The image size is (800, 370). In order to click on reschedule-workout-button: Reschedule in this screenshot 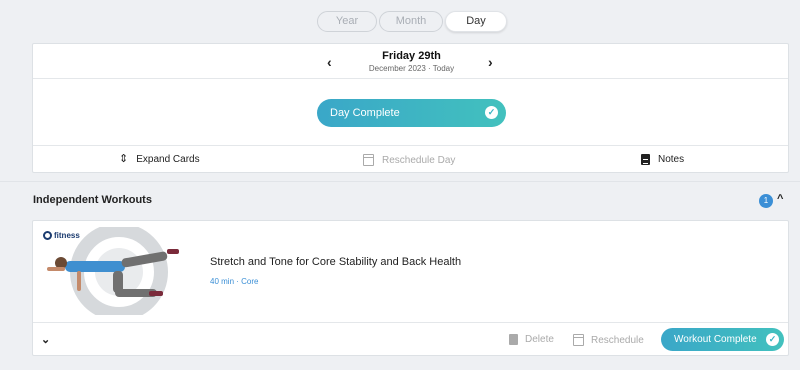, I will do `click(608, 340)`.